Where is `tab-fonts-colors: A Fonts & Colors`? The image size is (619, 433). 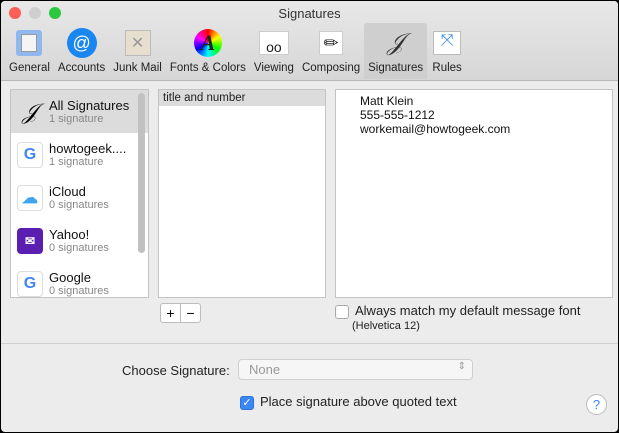 tab-fonts-colors: A Fonts & Colors is located at coordinates (208, 51).